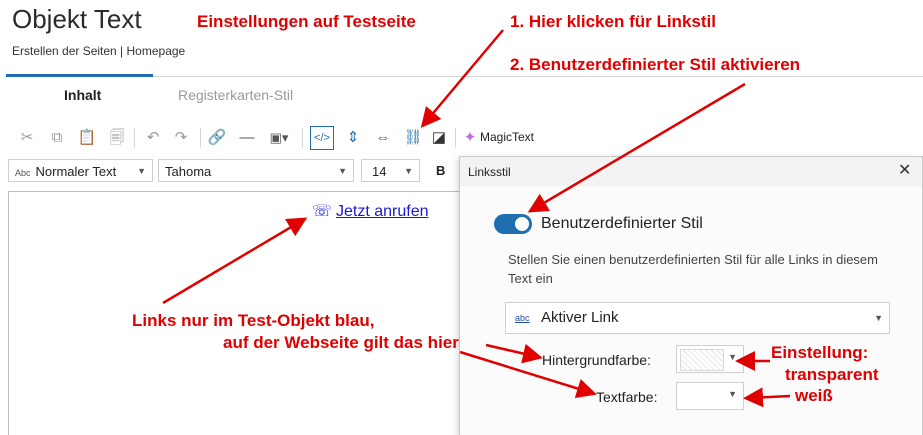 The width and height of the screenshot is (923, 435). What do you see at coordinates (235, 261) in the screenshot?
I see `arrow-to-link` at bounding box center [235, 261].